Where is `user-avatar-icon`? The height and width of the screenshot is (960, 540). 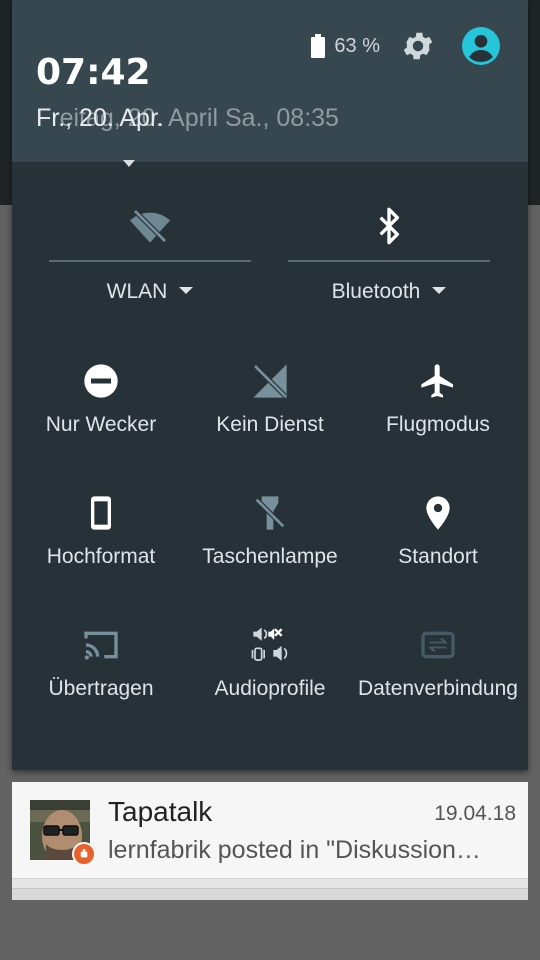 user-avatar-icon is located at coordinates (481, 46).